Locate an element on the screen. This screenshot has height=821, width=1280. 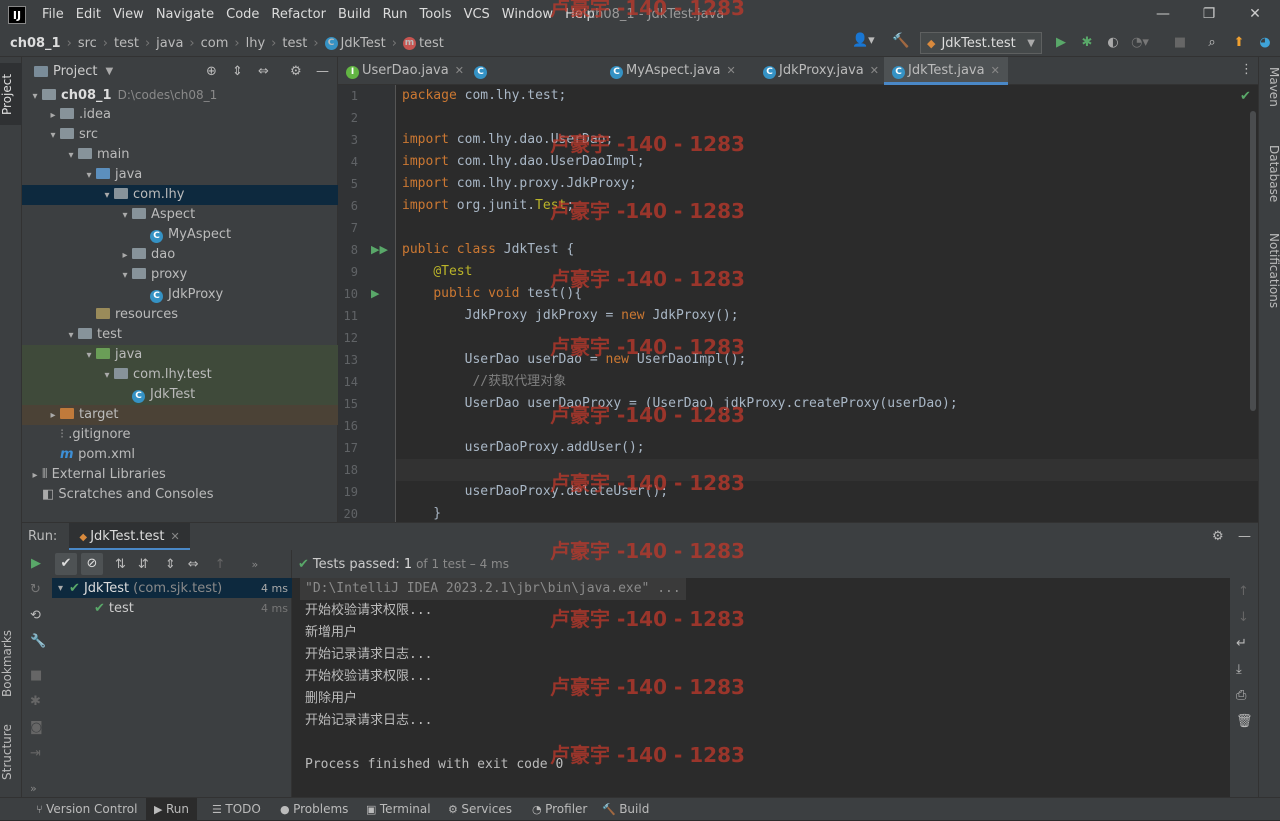
tree-item: ▾ com.lhy.test is located at coordinates (180, 375).